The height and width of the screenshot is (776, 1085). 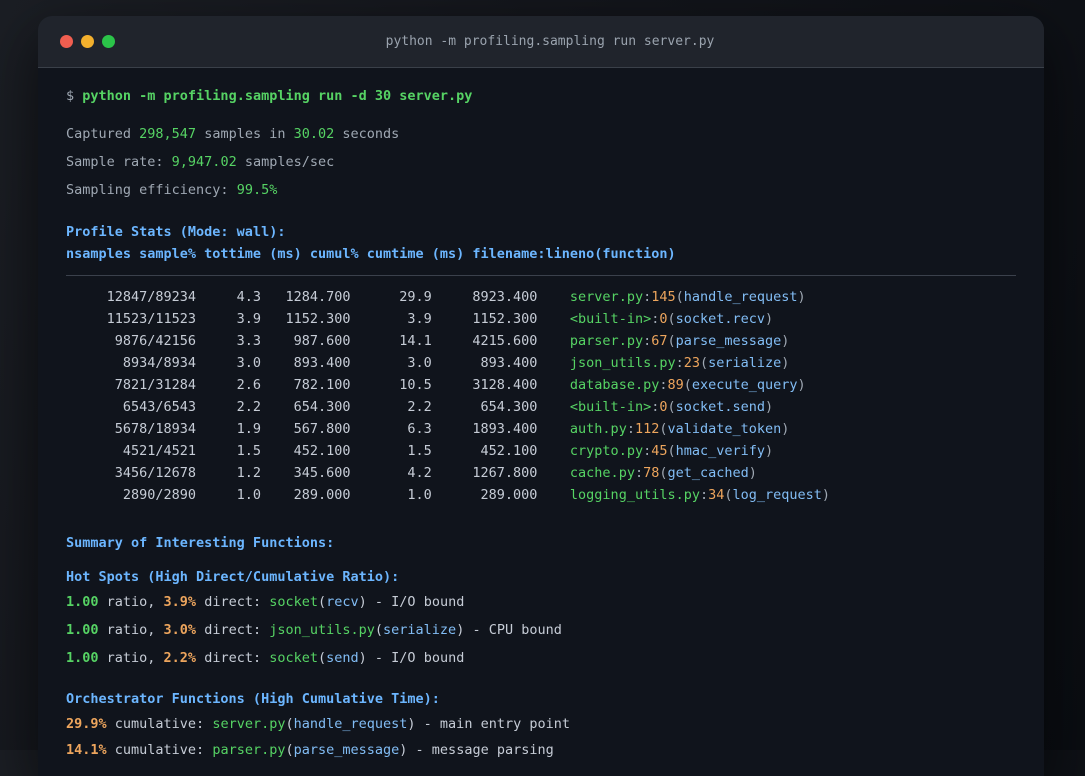 I want to click on function-name: send, so click(x=342, y=658).